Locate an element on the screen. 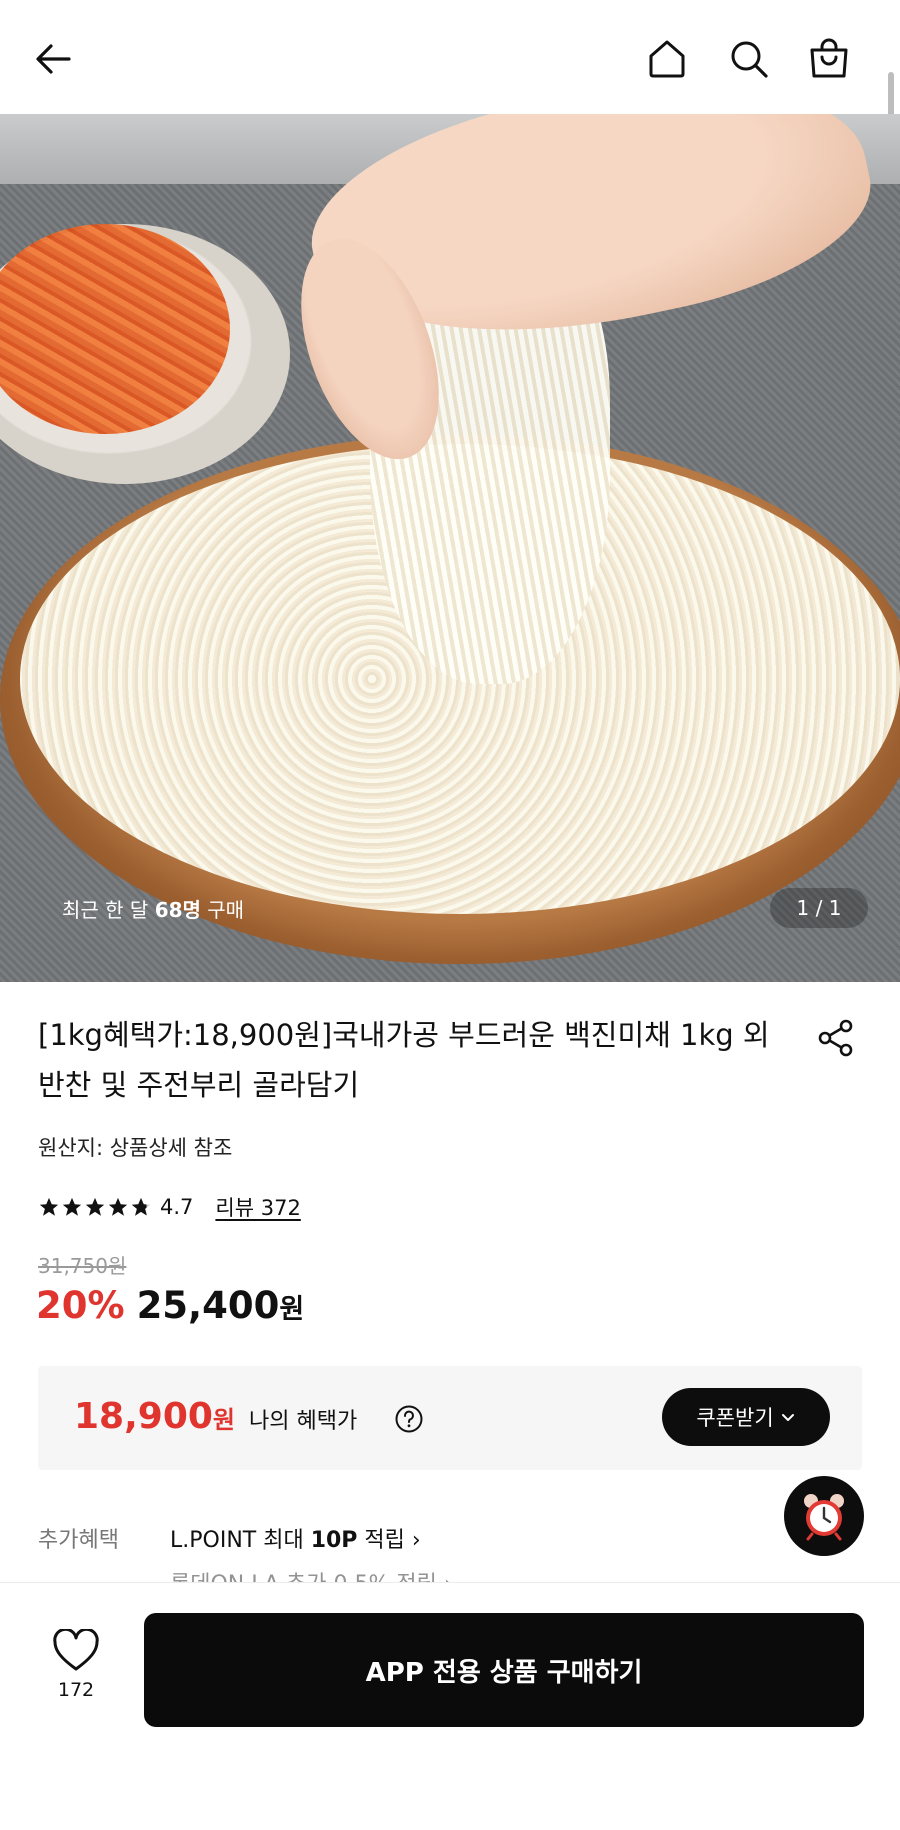 This screenshot has width=900, height=1830. like-count: 172 is located at coordinates (76, 1690).